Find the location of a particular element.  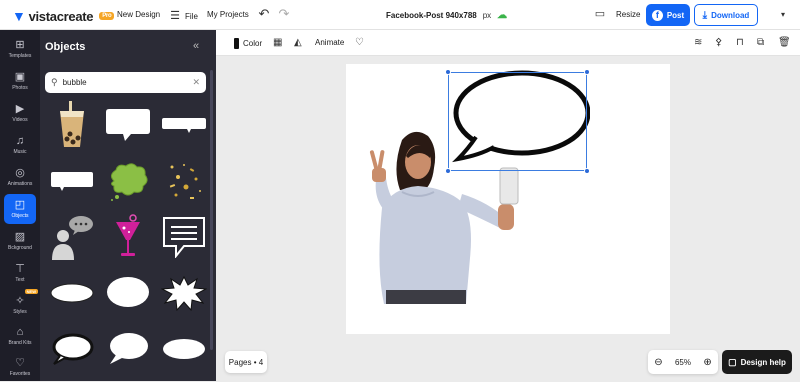

resize-handle-bottom-right is located at coordinates (587, 171).